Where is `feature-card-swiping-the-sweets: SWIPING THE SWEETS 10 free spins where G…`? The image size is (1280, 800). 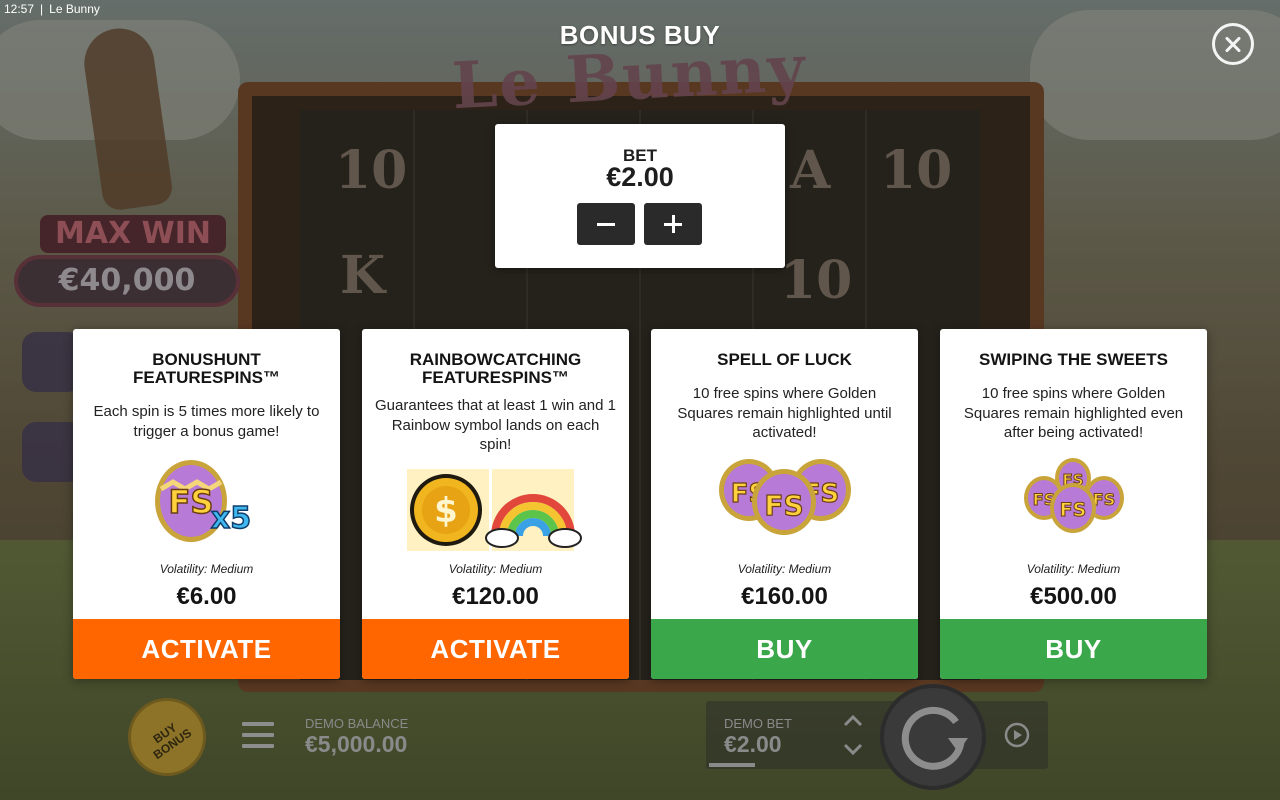 feature-card-swiping-the-sweets: SWIPING THE SWEETS 10 free spins where G… is located at coordinates (1073, 504).